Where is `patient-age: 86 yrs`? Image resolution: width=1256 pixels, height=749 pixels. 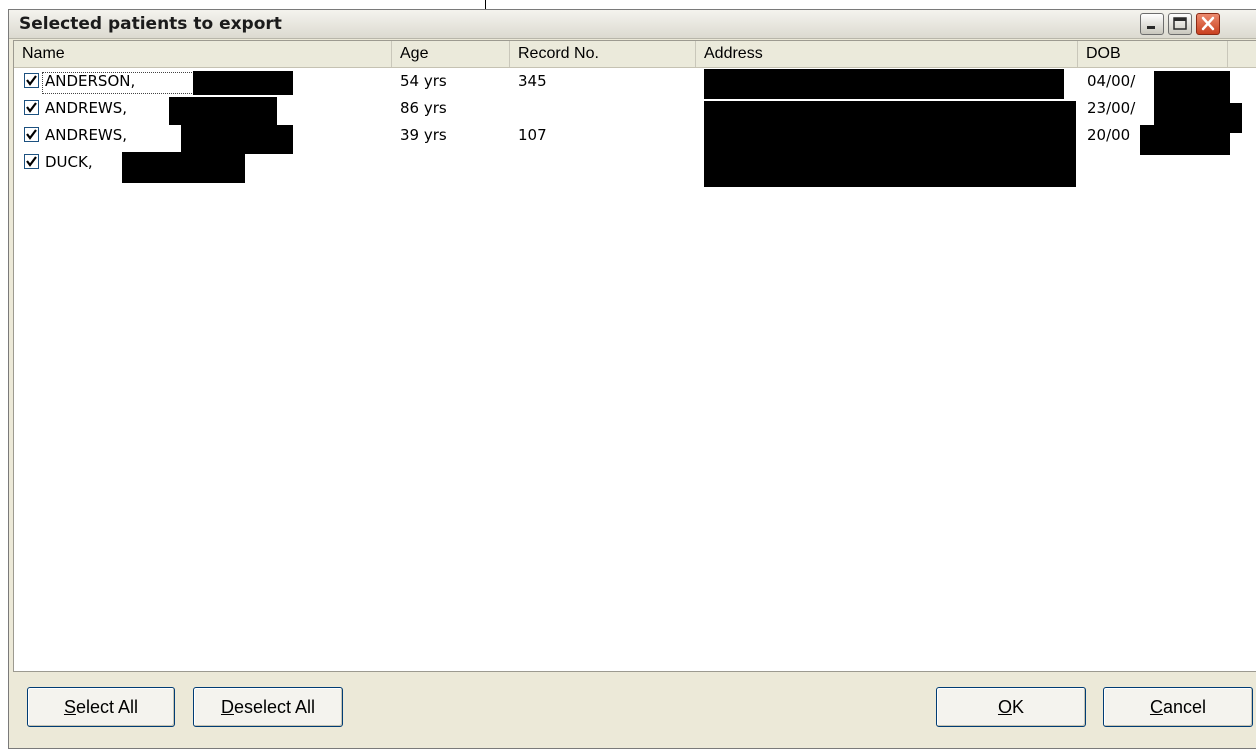
patient-age: 86 yrs is located at coordinates (423, 108).